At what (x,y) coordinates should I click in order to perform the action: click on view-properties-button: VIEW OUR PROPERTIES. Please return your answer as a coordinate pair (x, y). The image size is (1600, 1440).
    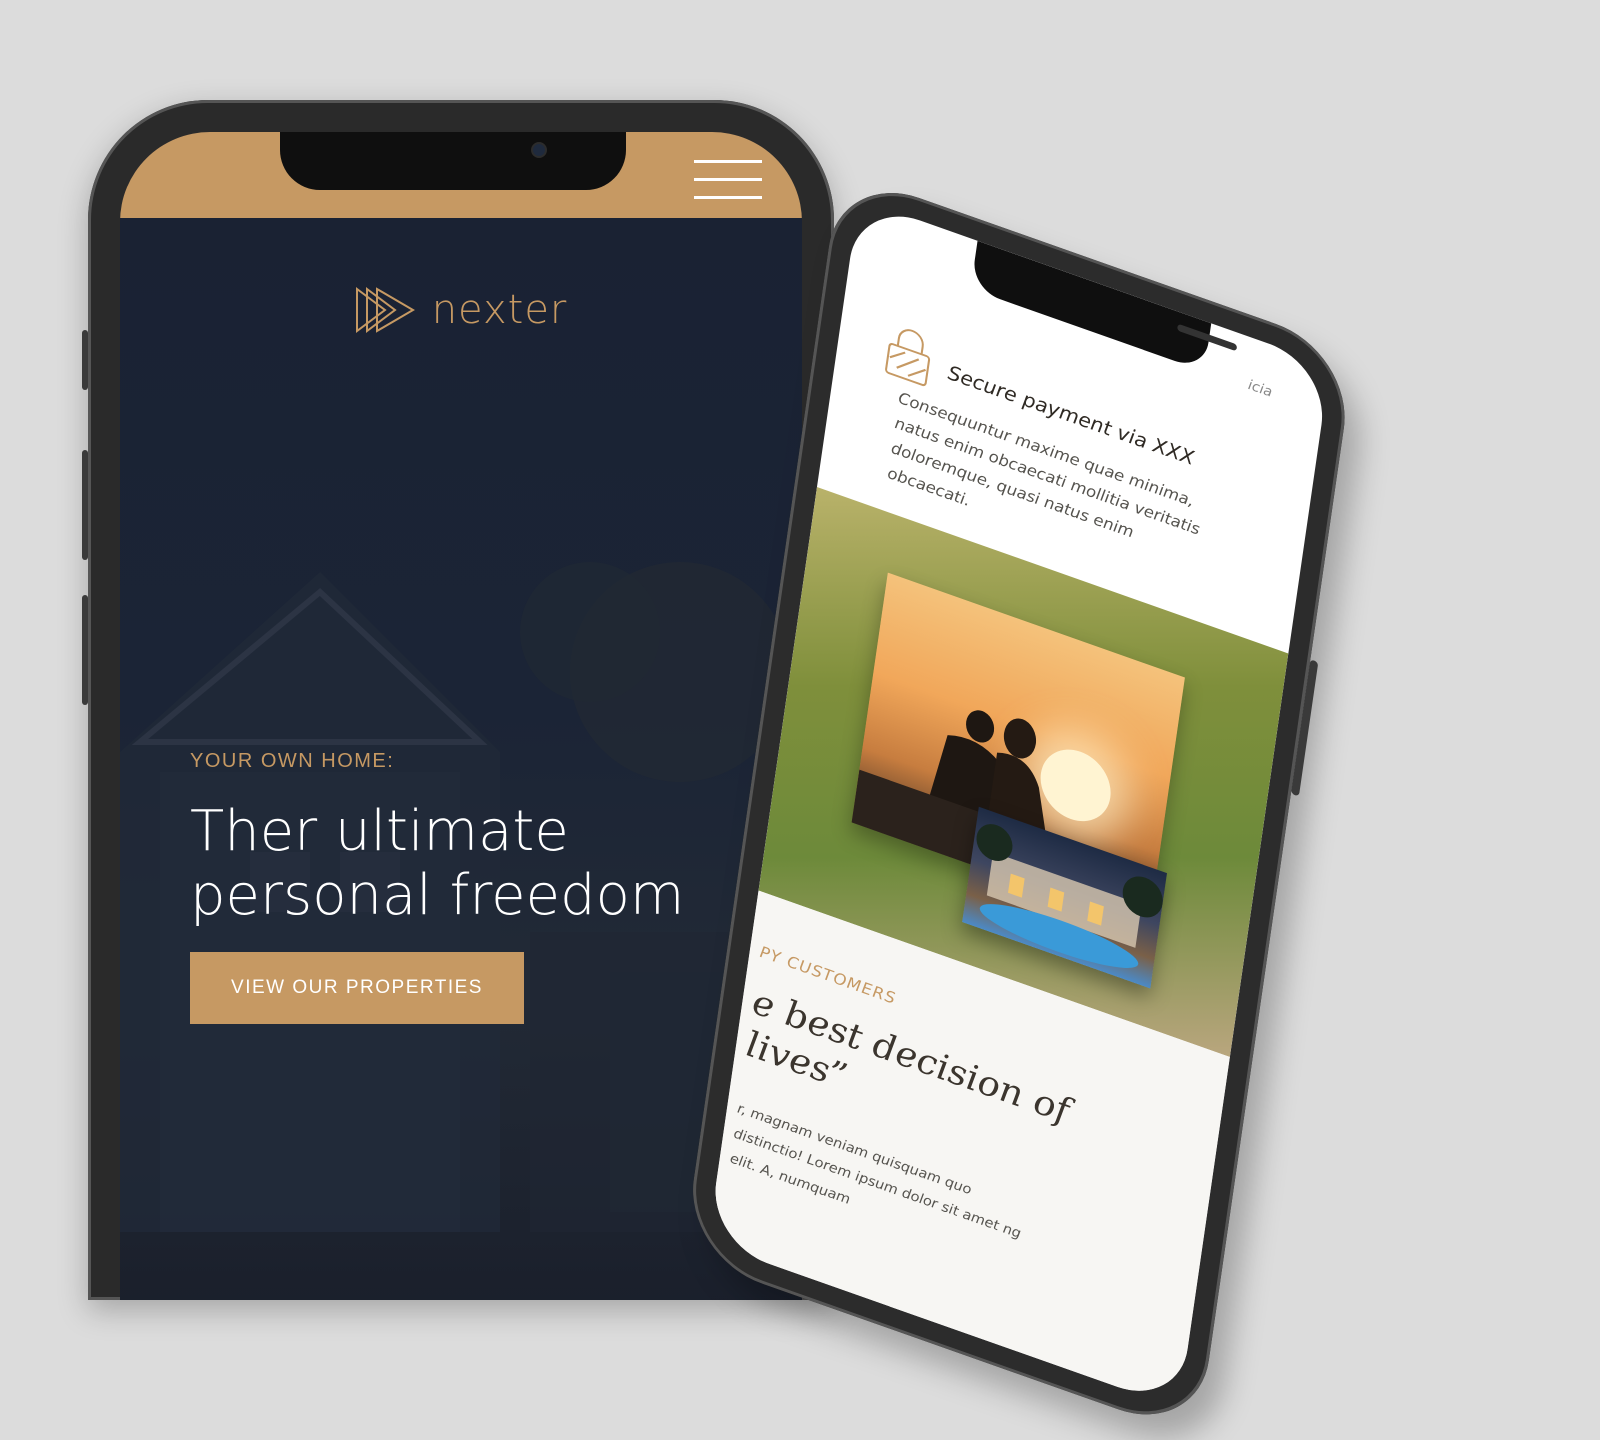
    Looking at the image, I should click on (357, 988).